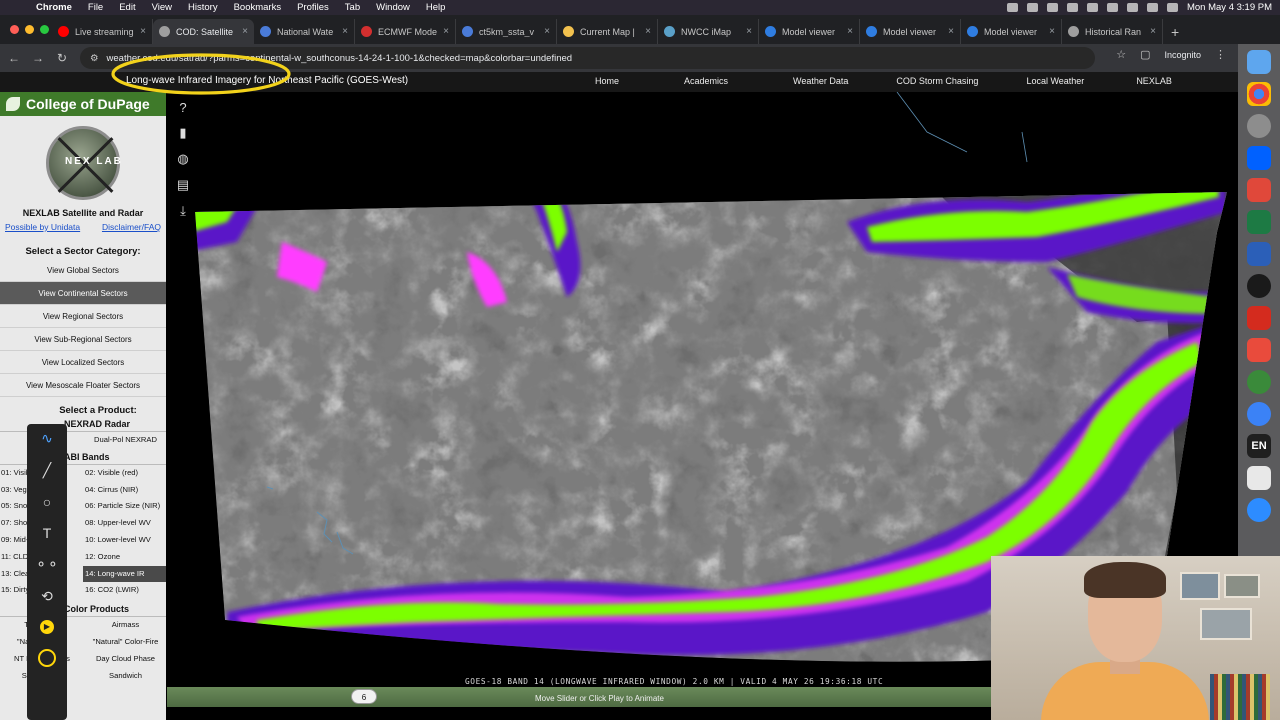 This screenshot has width=1280, height=720. Describe the element at coordinates (1152, 7) in the screenshot. I see `search-icon` at that location.